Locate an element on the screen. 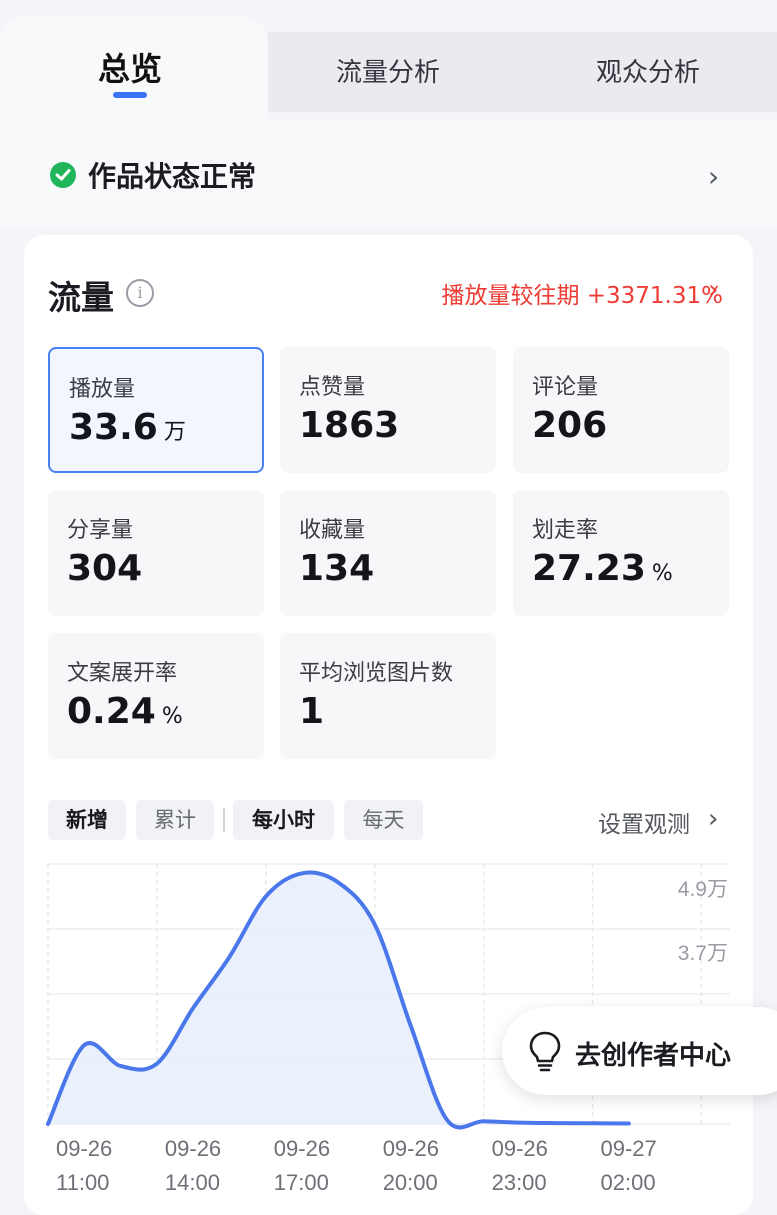 This screenshot has height=1215, width=777. divider is located at coordinates (224, 820).